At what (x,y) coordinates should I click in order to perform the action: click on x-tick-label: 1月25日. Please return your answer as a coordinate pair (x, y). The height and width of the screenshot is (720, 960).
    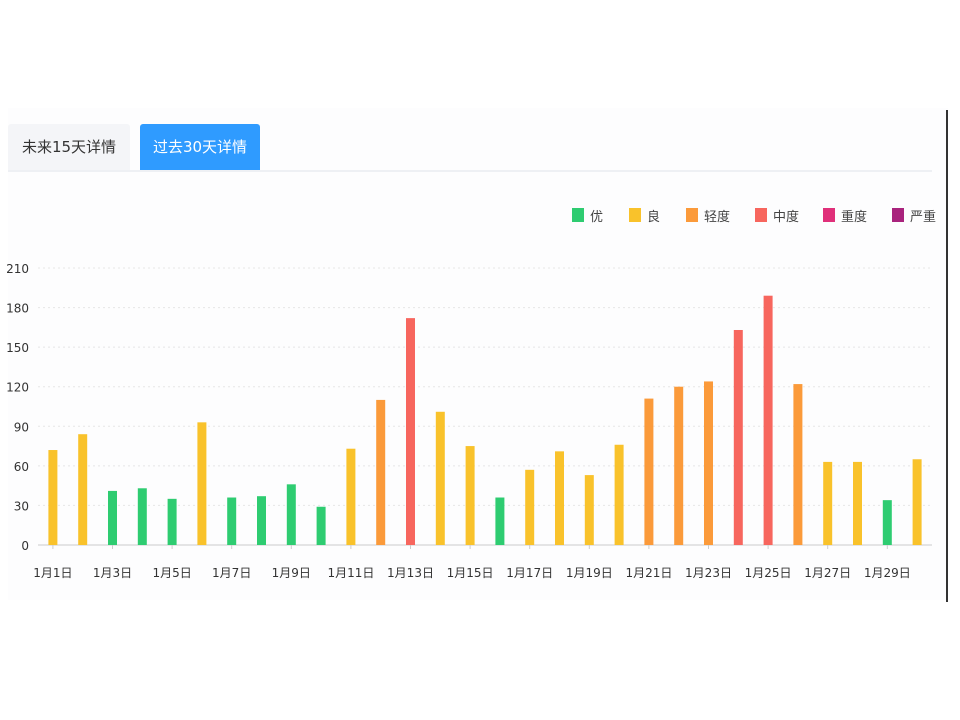
    Looking at the image, I should click on (768, 573).